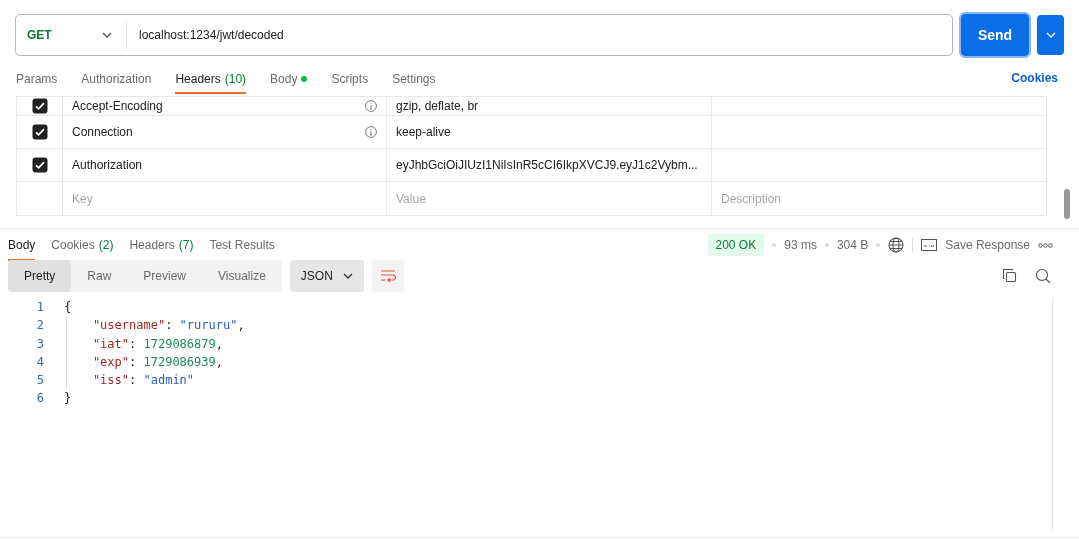 This screenshot has height=540, width=1079. Describe the element at coordinates (929, 245) in the screenshot. I see `example-icon` at that location.